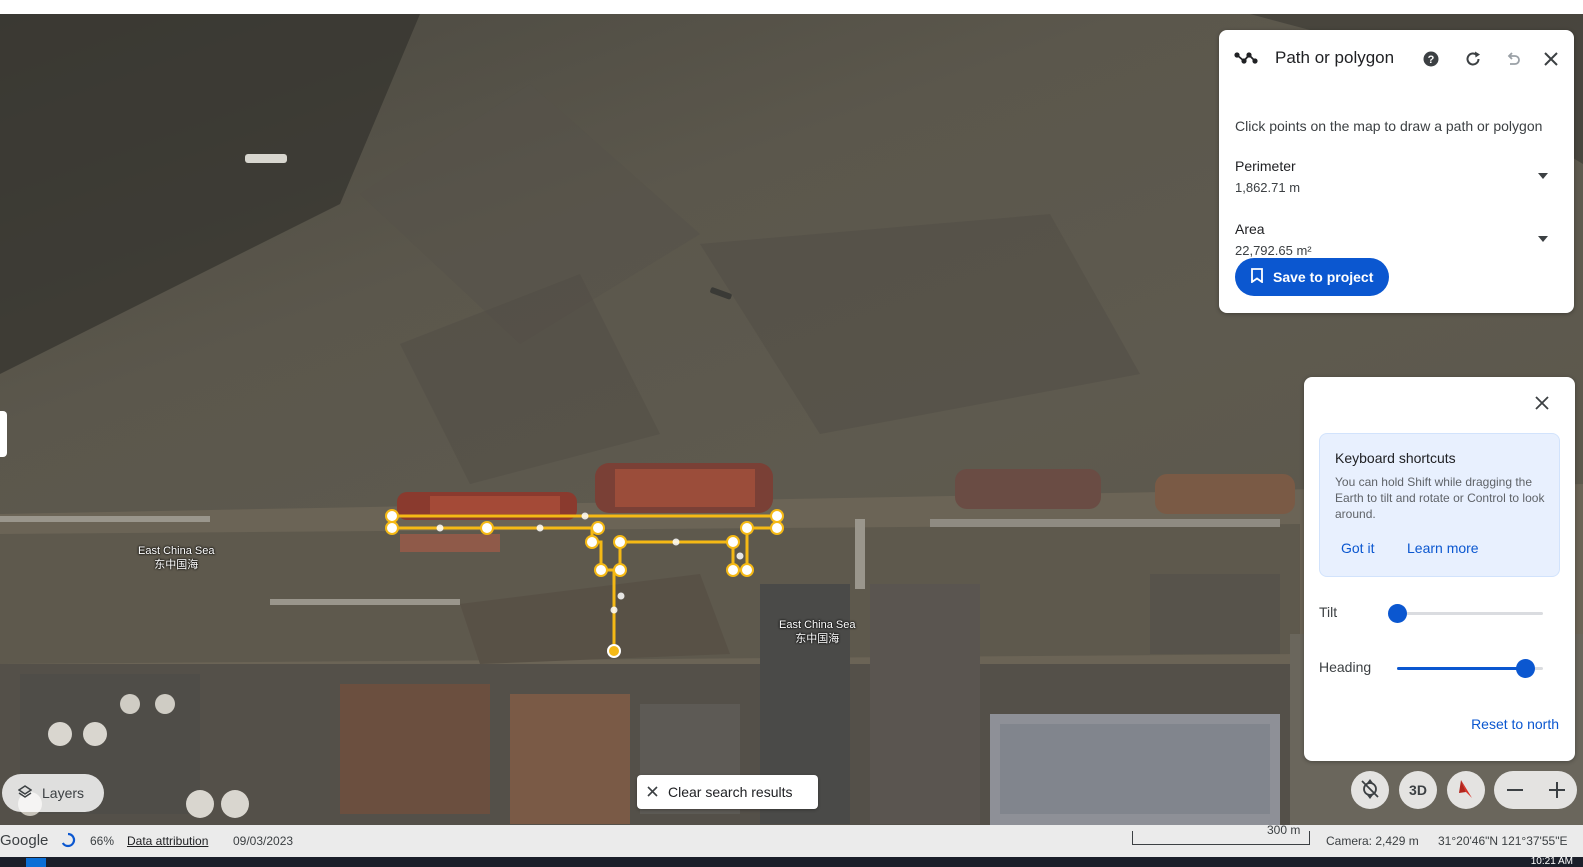  Describe the element at coordinates (1273, 250) in the screenshot. I see `area-value: 22,792.65 m²` at that location.